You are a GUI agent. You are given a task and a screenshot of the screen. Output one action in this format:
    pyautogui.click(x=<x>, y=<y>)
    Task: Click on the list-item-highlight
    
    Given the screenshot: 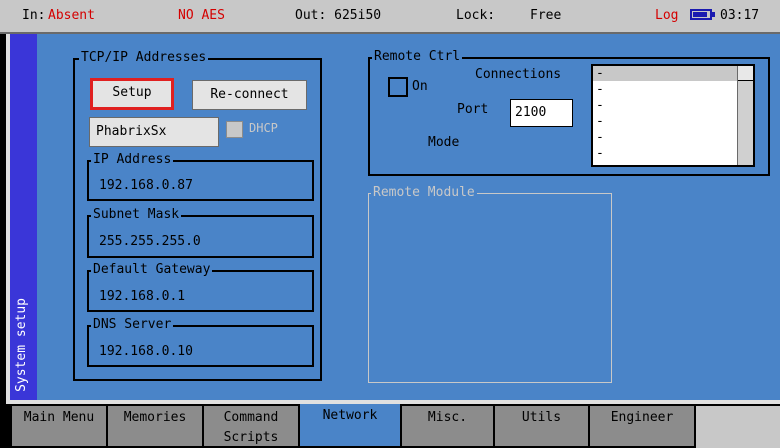 What is the action you would take?
    pyautogui.click(x=665, y=73)
    